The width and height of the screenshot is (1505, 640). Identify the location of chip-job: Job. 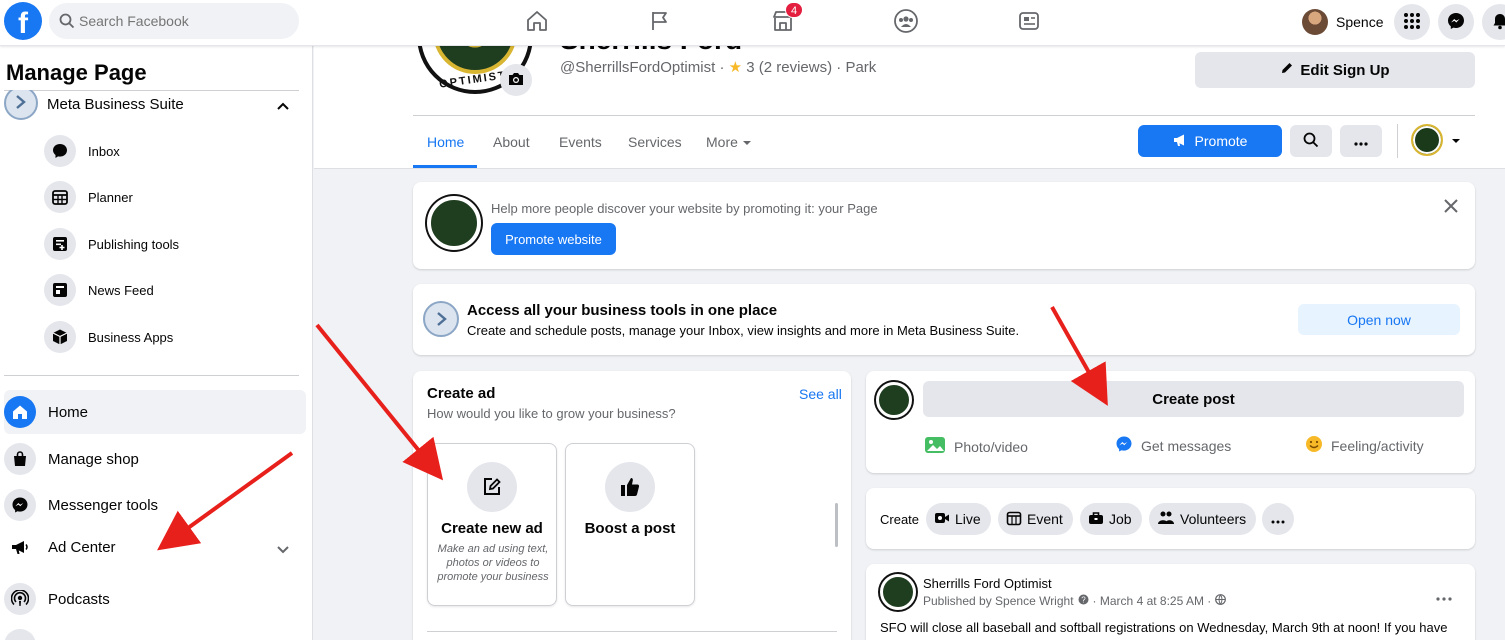
(1111, 519).